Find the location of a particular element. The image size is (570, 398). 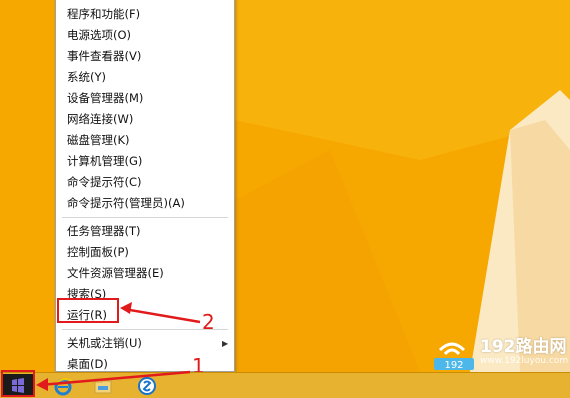

menu-item-programs-features: 程序和功能(F) is located at coordinates (103, 14).